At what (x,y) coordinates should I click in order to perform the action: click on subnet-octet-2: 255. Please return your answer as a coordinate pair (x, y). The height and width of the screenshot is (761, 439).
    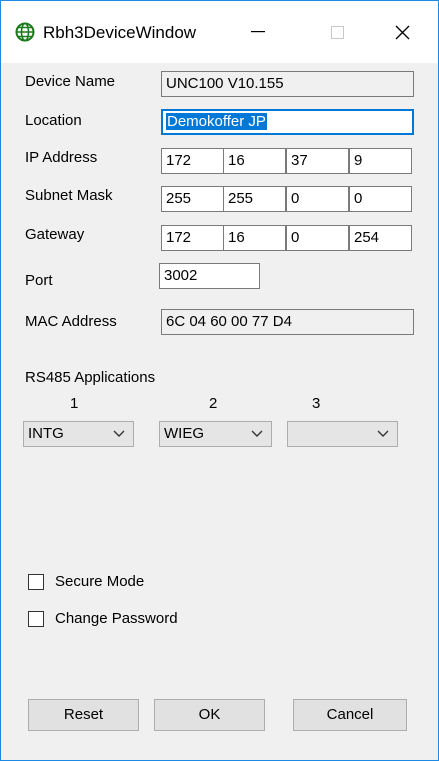
    Looking at the image, I should click on (254, 199).